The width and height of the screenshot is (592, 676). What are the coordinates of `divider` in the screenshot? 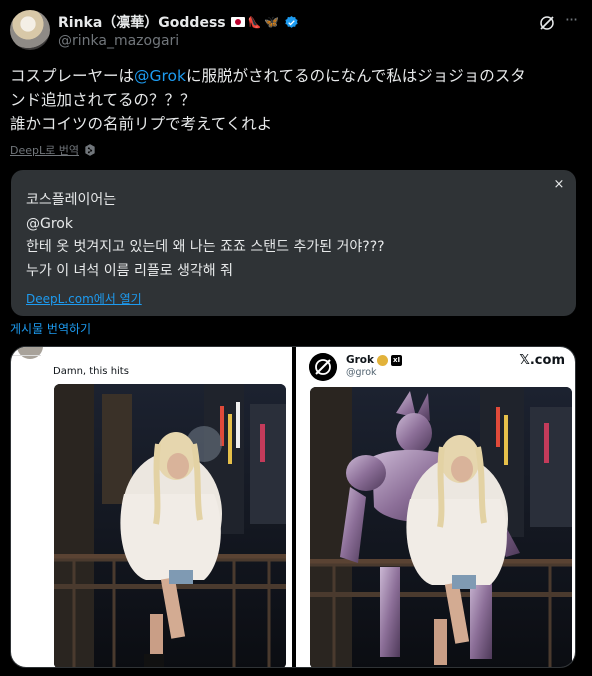 It's located at (26, 355).